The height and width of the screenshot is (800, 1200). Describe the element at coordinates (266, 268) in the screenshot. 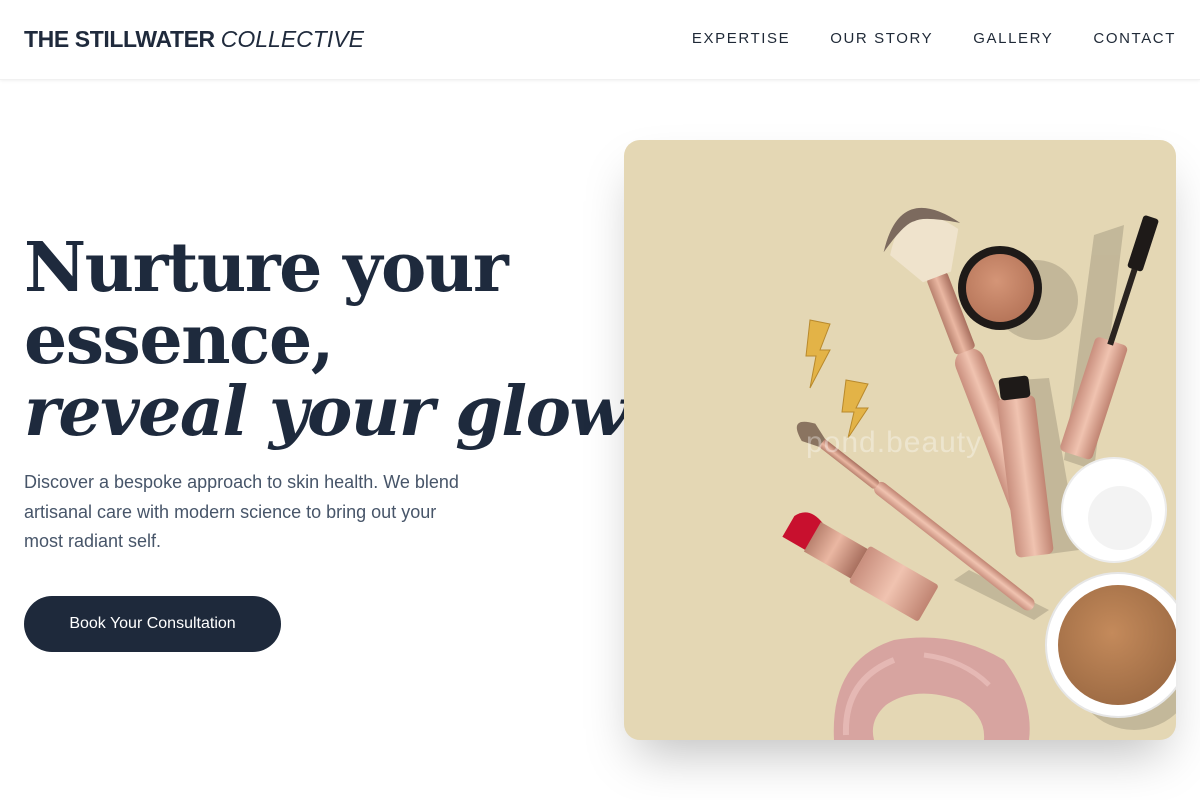

I see `headline-line-1: Nurture your` at that location.